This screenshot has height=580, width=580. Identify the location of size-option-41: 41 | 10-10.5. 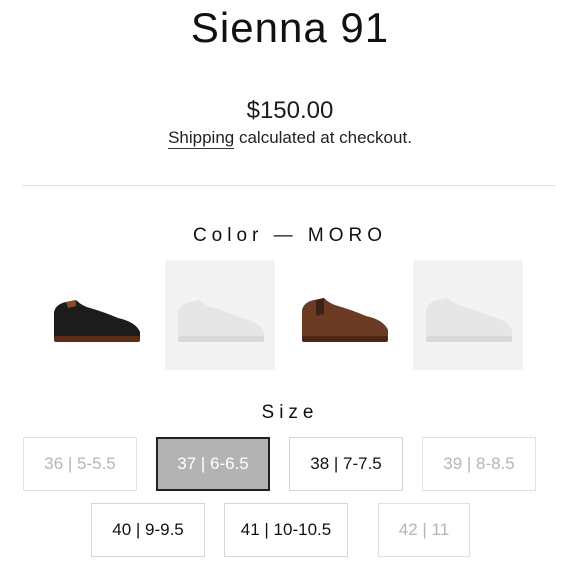
(286, 530).